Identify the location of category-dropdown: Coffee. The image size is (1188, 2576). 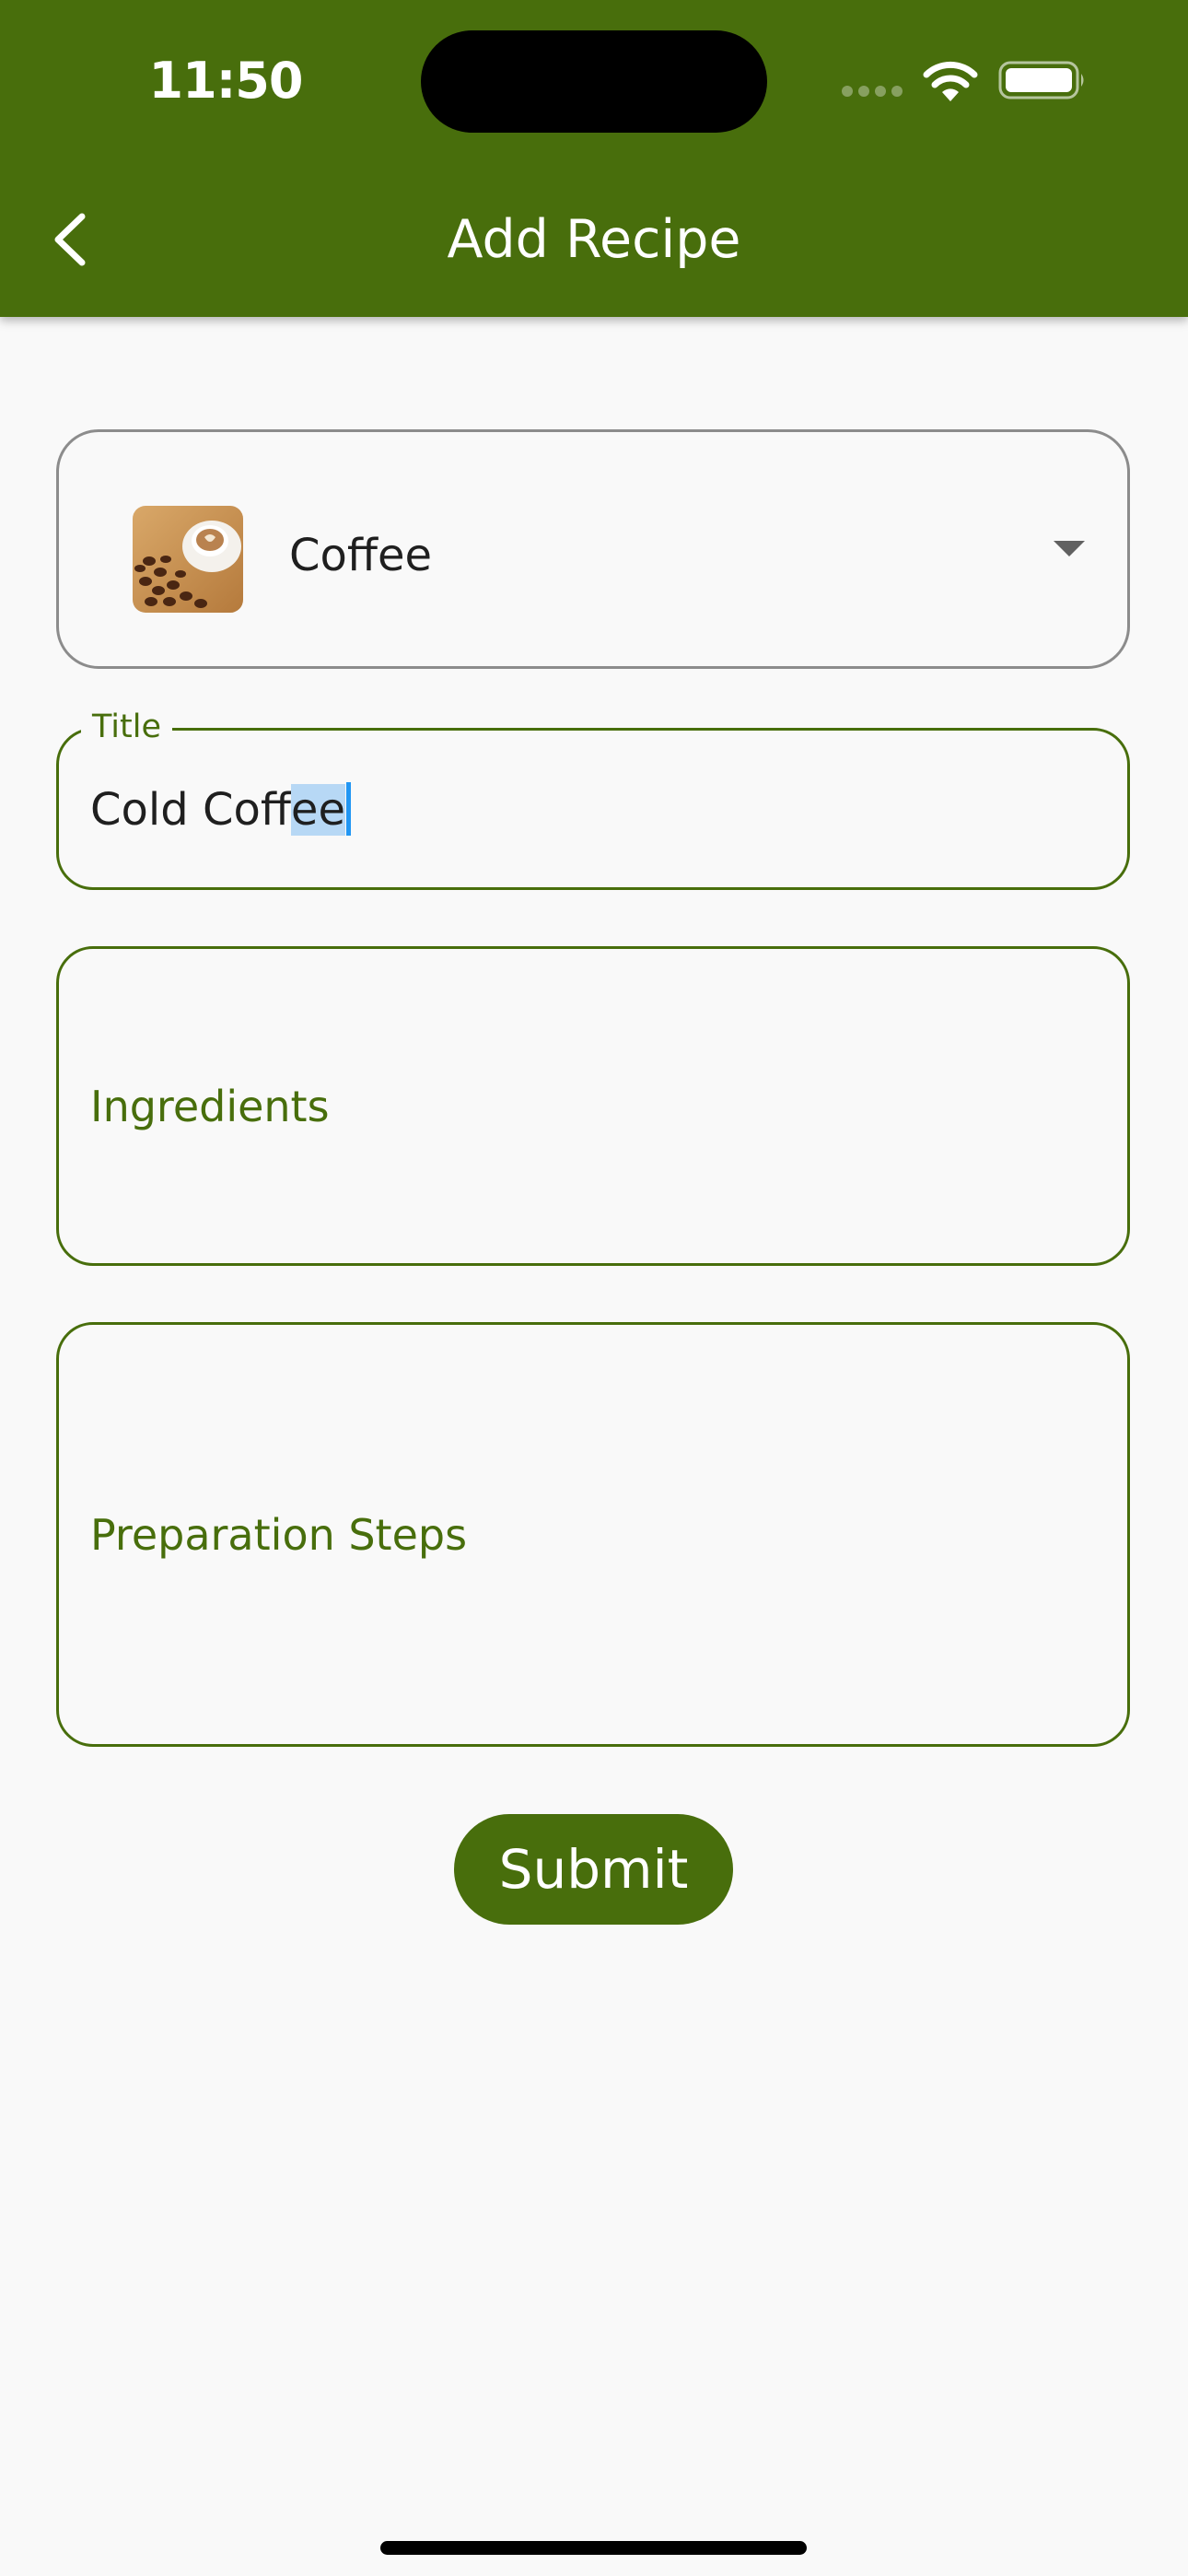
(593, 549).